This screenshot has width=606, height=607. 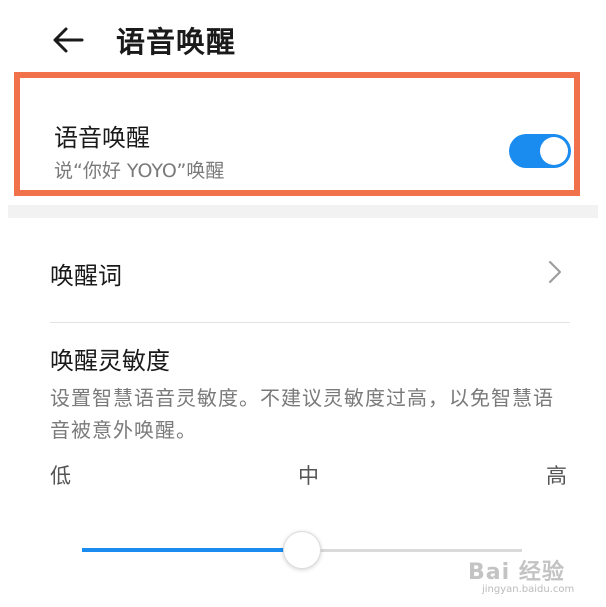 I want to click on slider-fill, so click(x=192, y=550).